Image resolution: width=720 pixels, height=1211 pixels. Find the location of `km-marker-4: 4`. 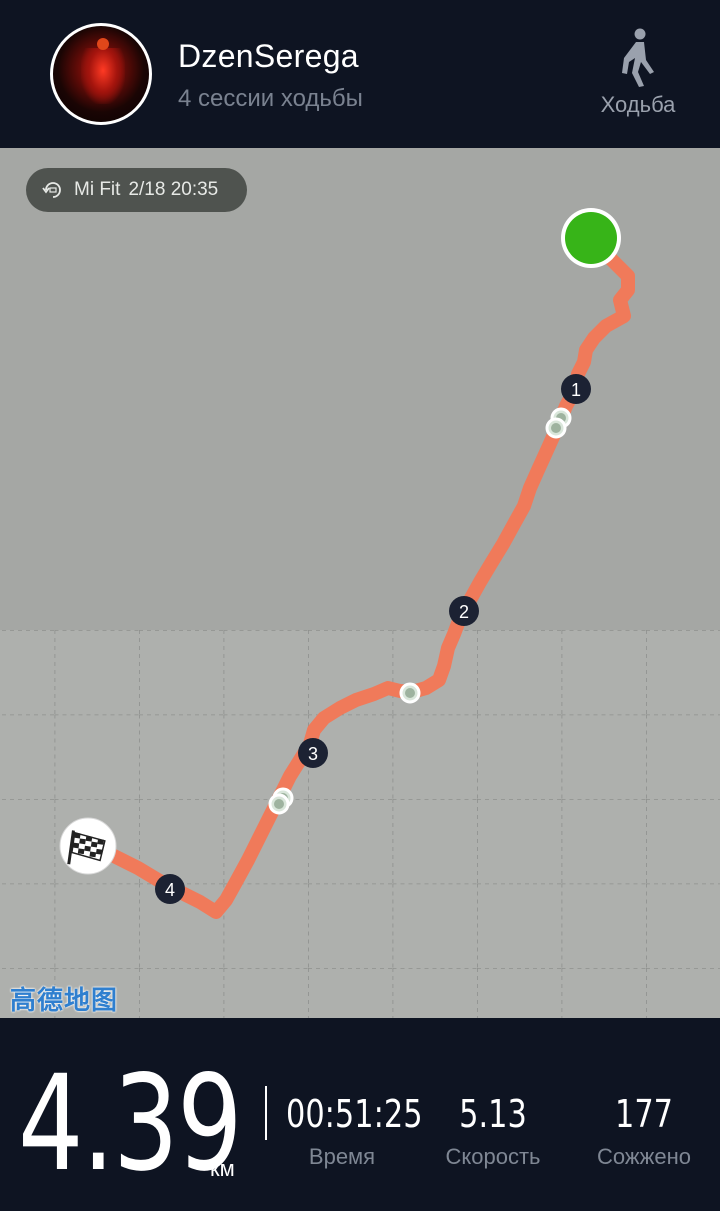

km-marker-4: 4 is located at coordinates (170, 889).